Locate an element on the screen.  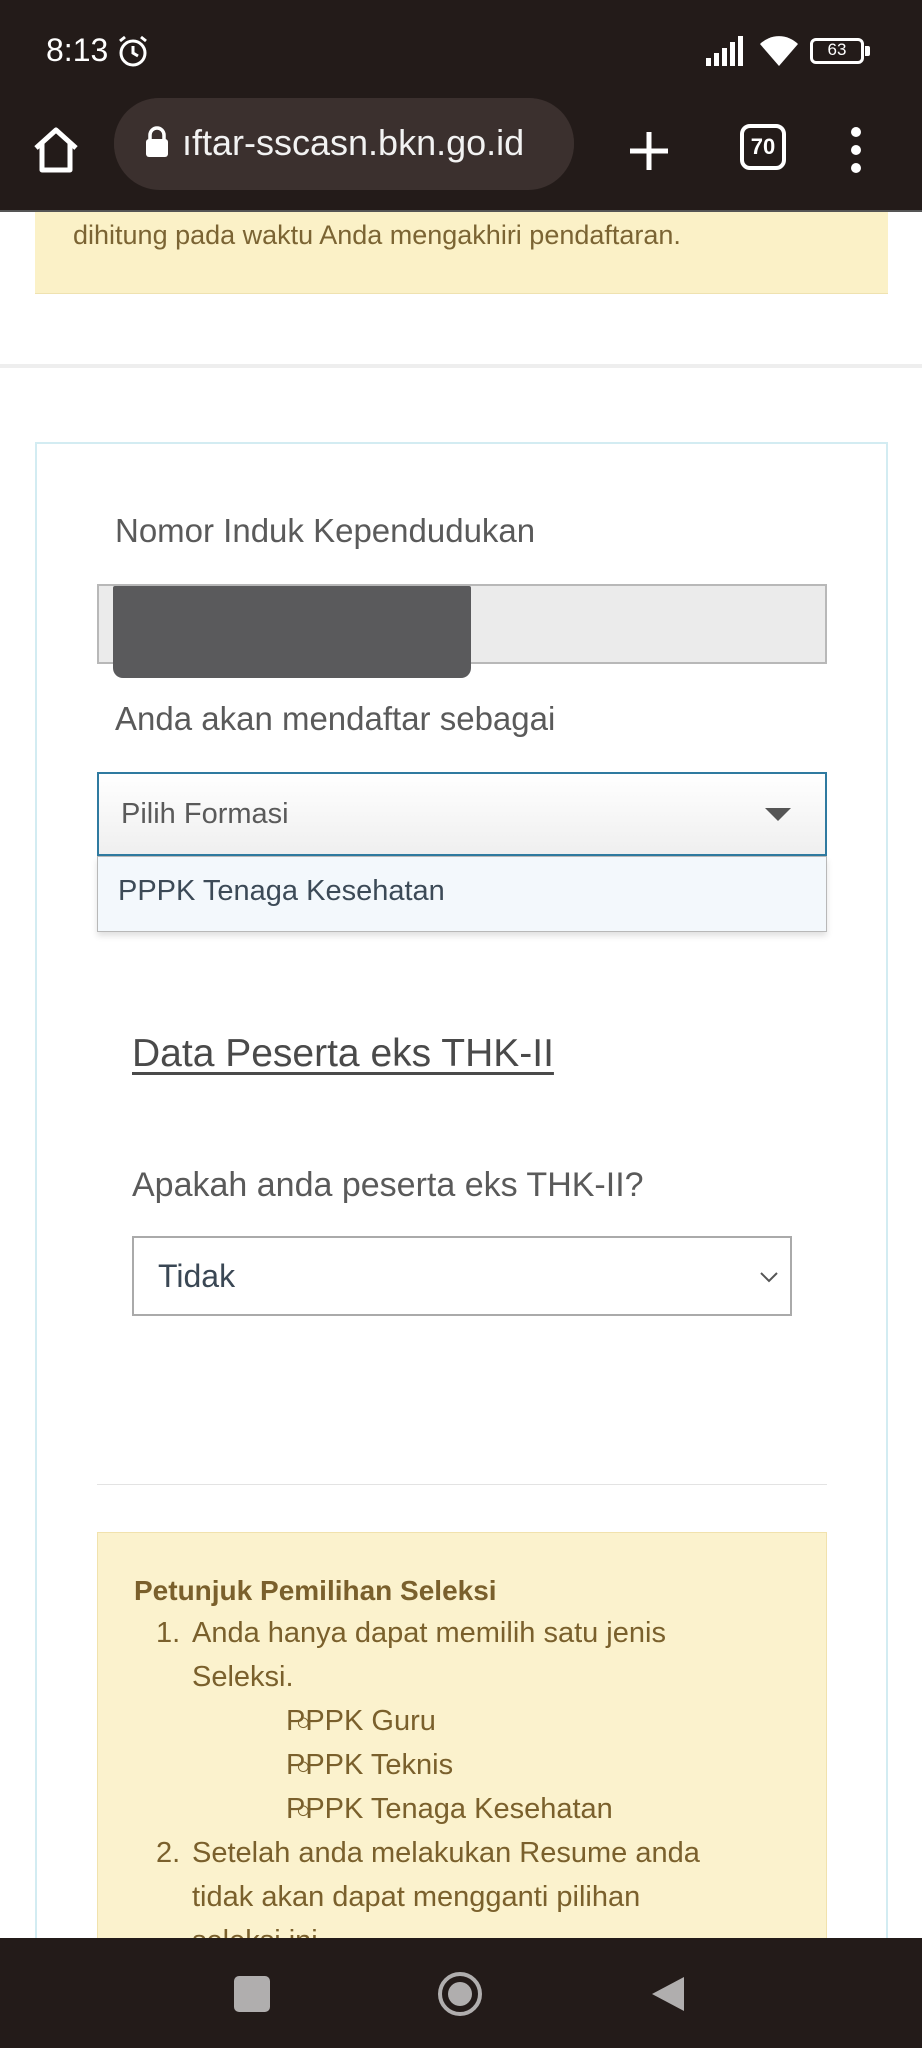
instruction-text: Setelah anda melakukan Resume anda is located at coordinates (446, 1853).